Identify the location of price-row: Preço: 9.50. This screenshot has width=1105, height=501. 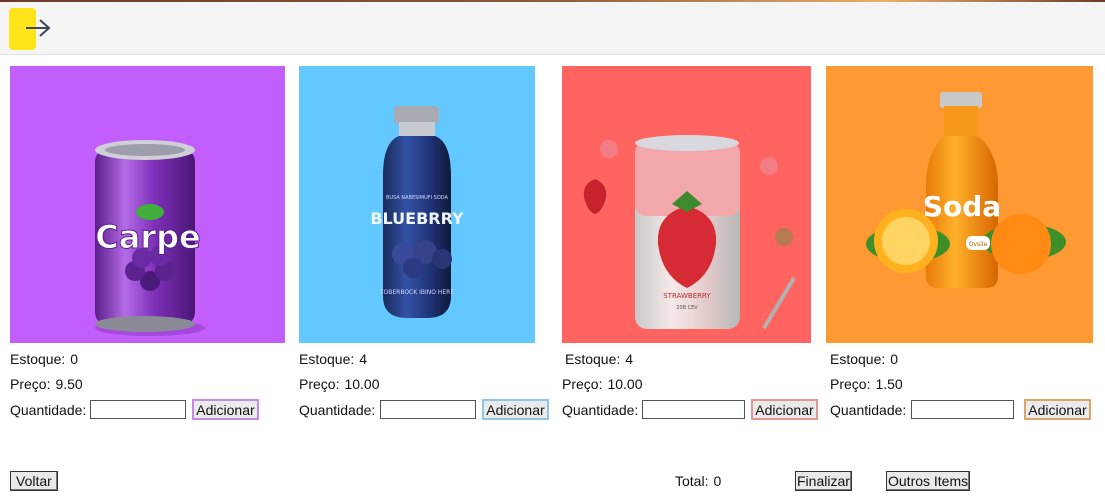
(46, 384).